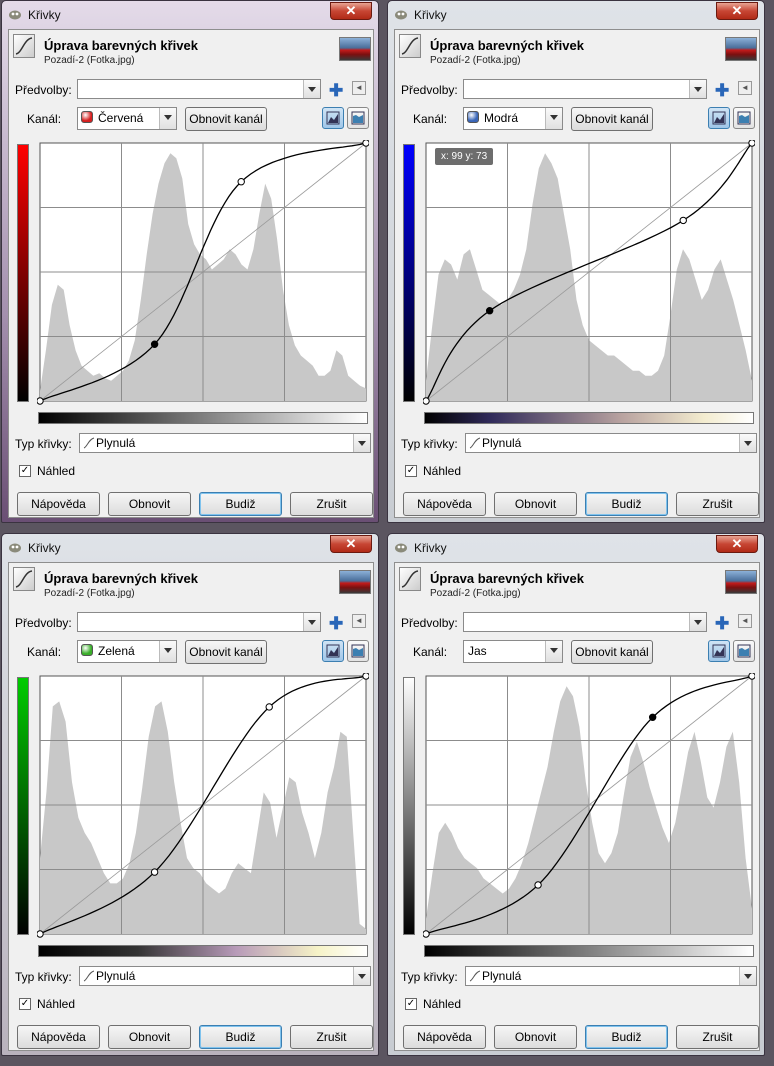 This screenshot has height=1066, width=774. Describe the element at coordinates (513, 118) in the screenshot. I see `channel-combo: Modrá` at that location.